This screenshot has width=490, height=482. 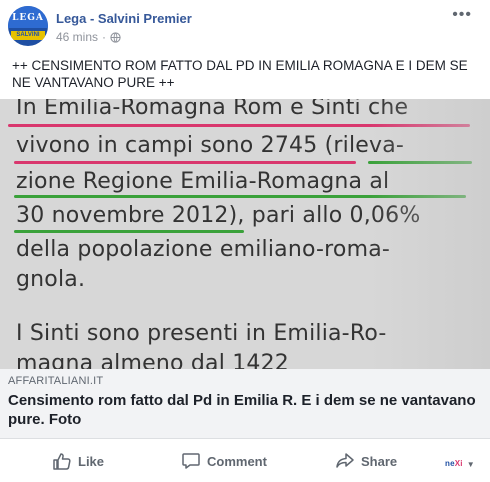 I want to click on share-button: Share, so click(x=366, y=461).